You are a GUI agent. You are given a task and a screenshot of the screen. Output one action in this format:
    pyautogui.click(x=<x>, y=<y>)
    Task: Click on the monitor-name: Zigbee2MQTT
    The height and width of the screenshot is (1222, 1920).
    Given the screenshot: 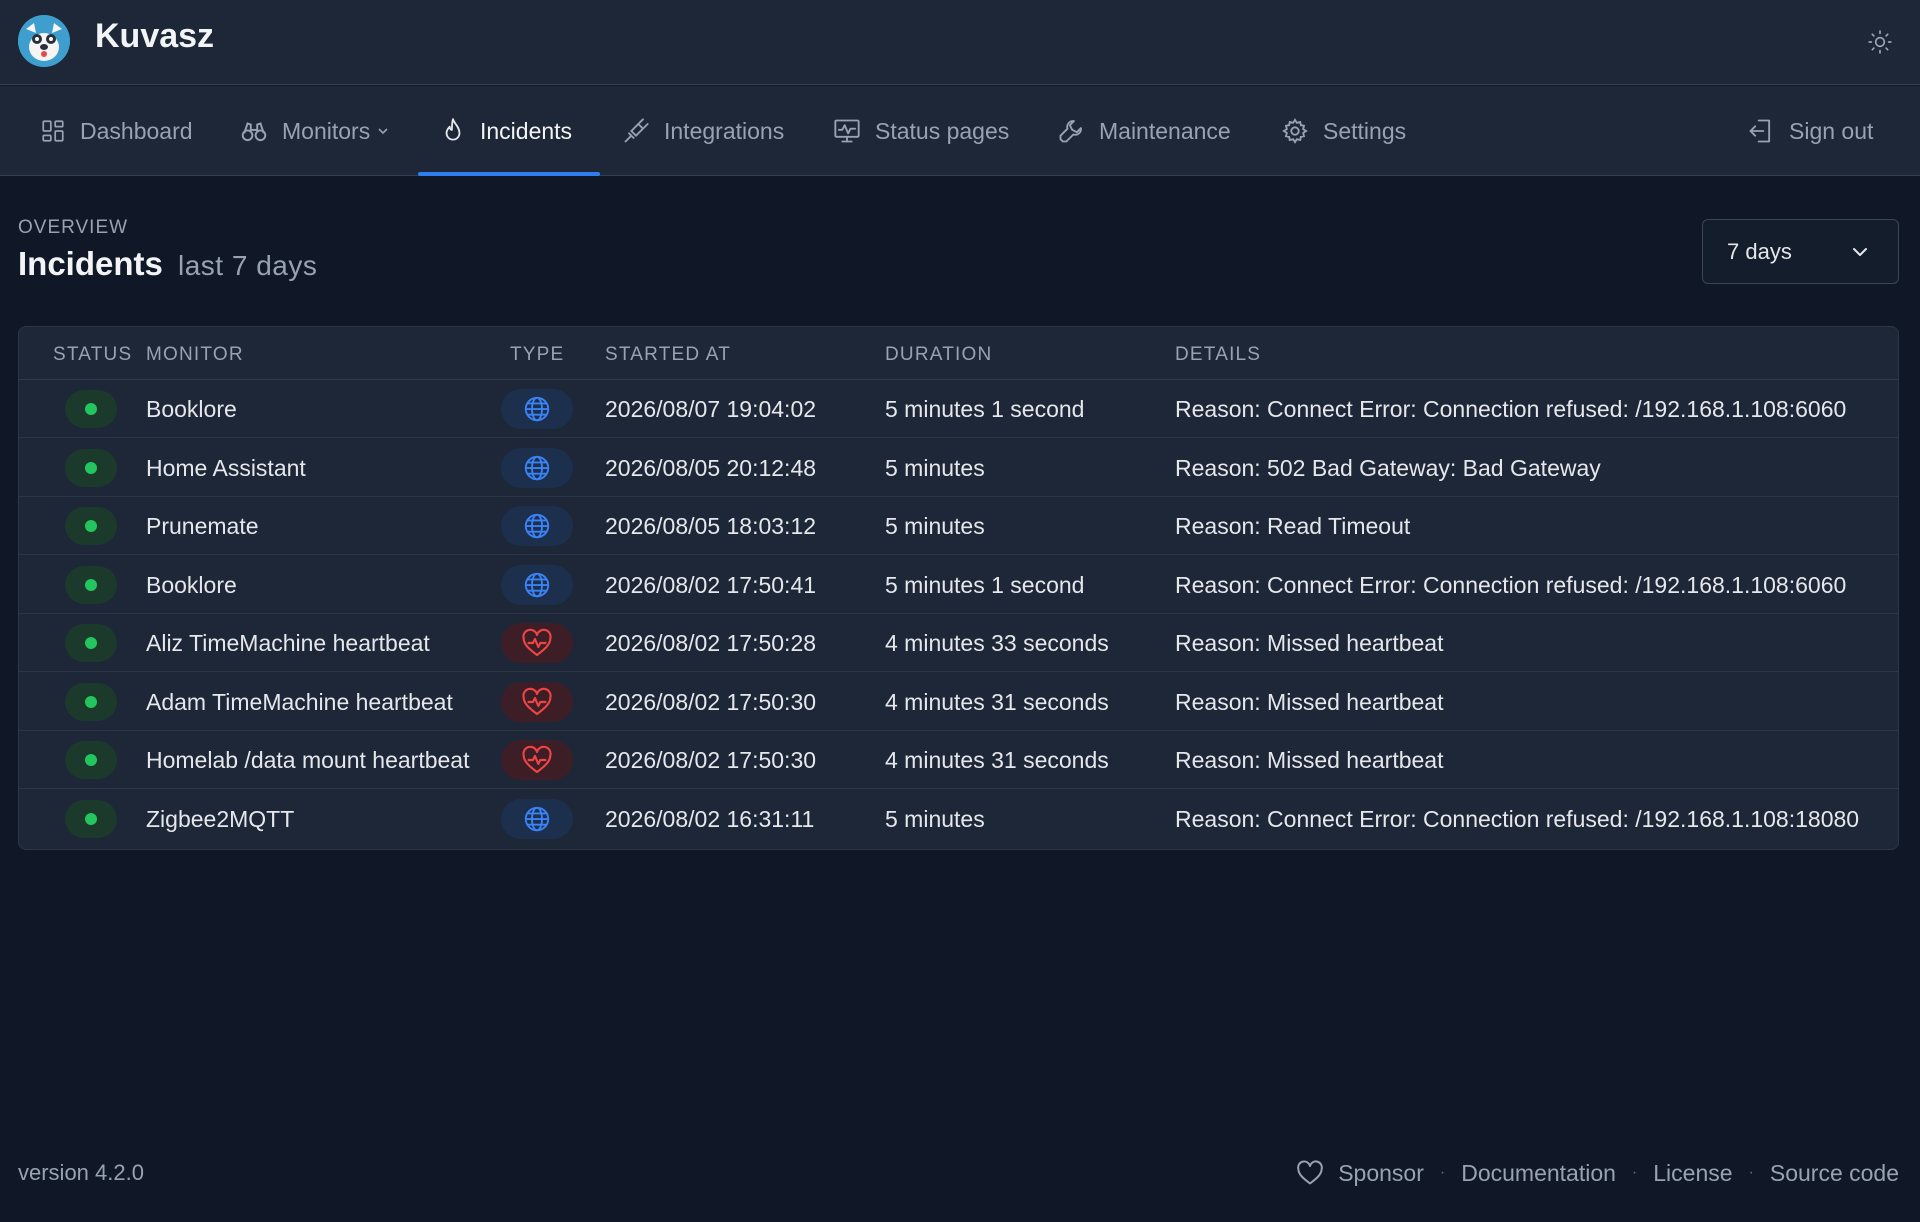 What is the action you would take?
    pyautogui.click(x=220, y=819)
    